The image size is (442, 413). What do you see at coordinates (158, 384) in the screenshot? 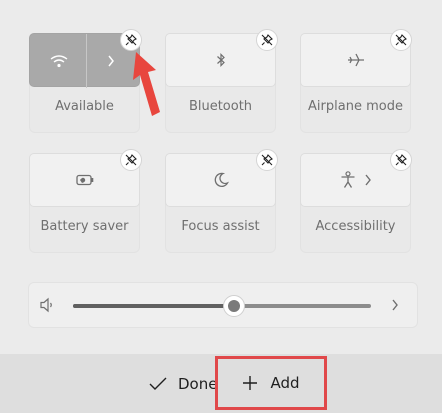
I see `checkmark-icon` at bounding box center [158, 384].